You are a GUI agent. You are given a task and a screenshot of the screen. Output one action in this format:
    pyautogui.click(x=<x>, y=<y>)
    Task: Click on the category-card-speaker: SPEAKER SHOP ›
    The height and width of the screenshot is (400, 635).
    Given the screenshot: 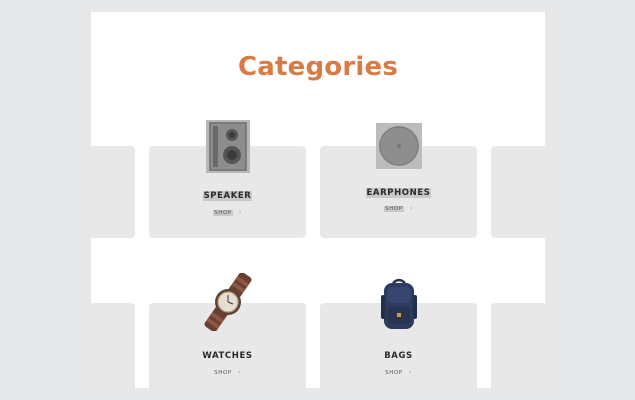 What is the action you would take?
    pyautogui.click(x=227, y=179)
    